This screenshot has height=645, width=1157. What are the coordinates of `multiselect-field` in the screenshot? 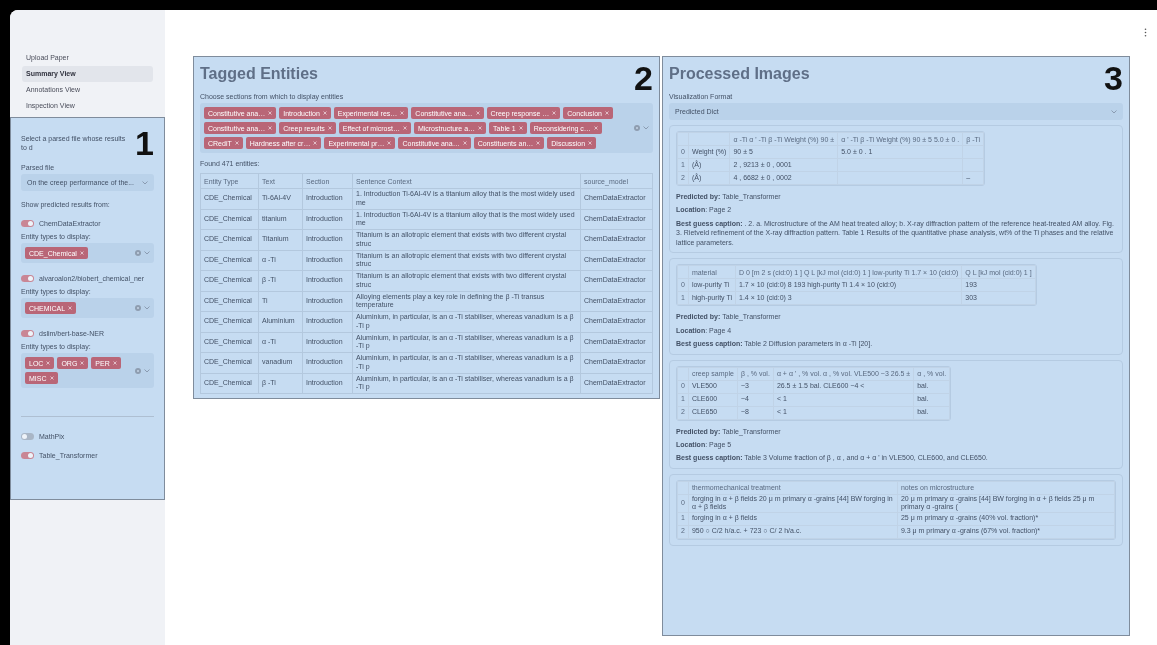 It's located at (426, 128).